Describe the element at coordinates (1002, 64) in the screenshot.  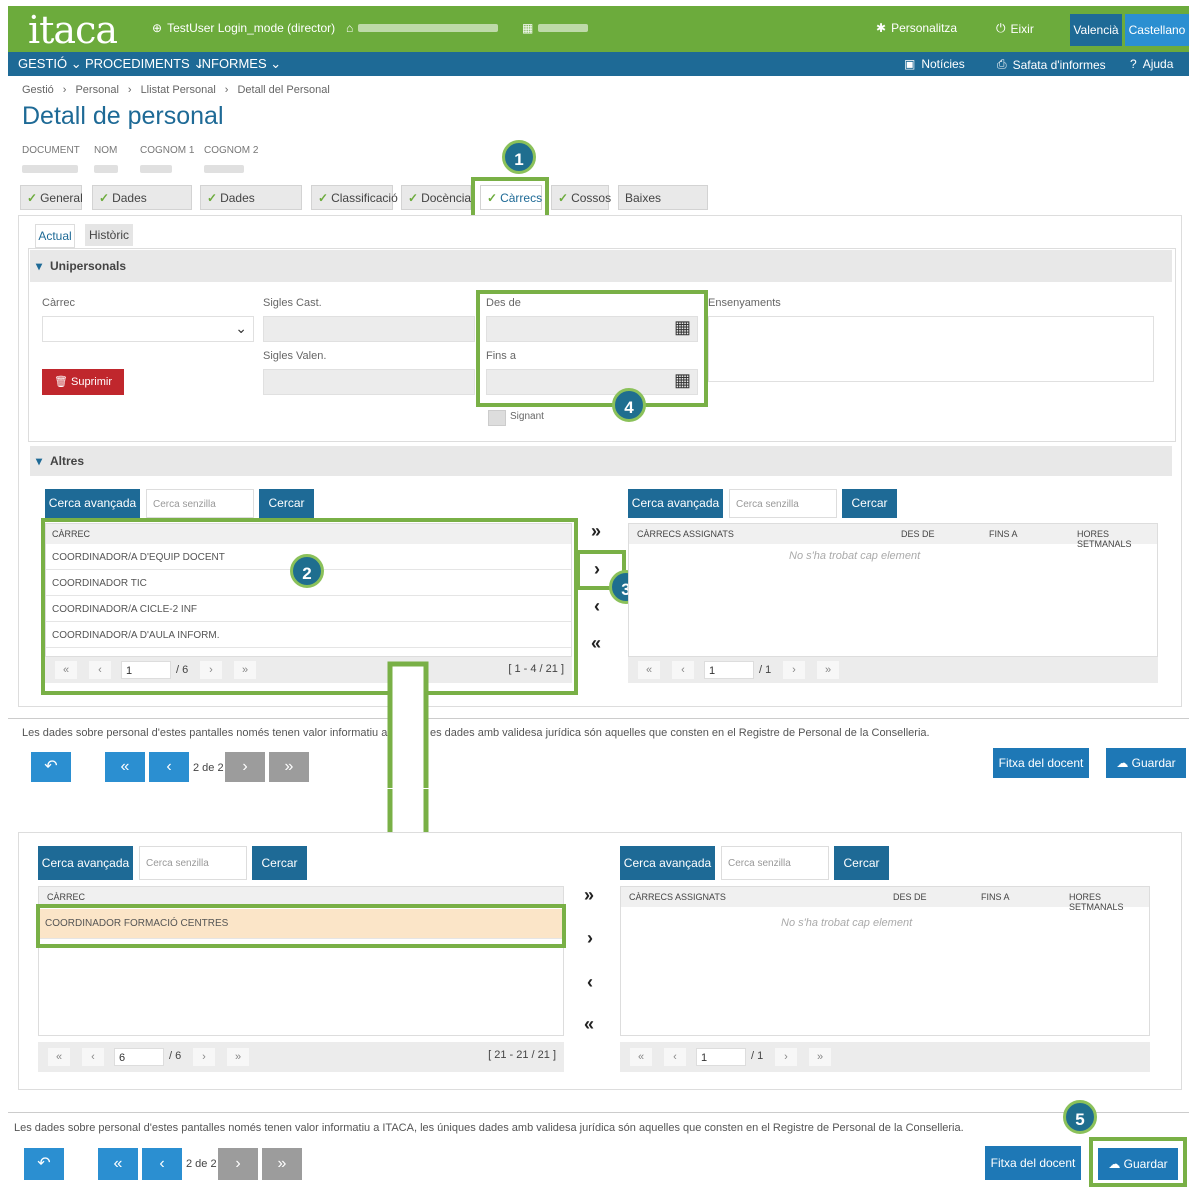
I see `printer-icon: ⎙` at that location.